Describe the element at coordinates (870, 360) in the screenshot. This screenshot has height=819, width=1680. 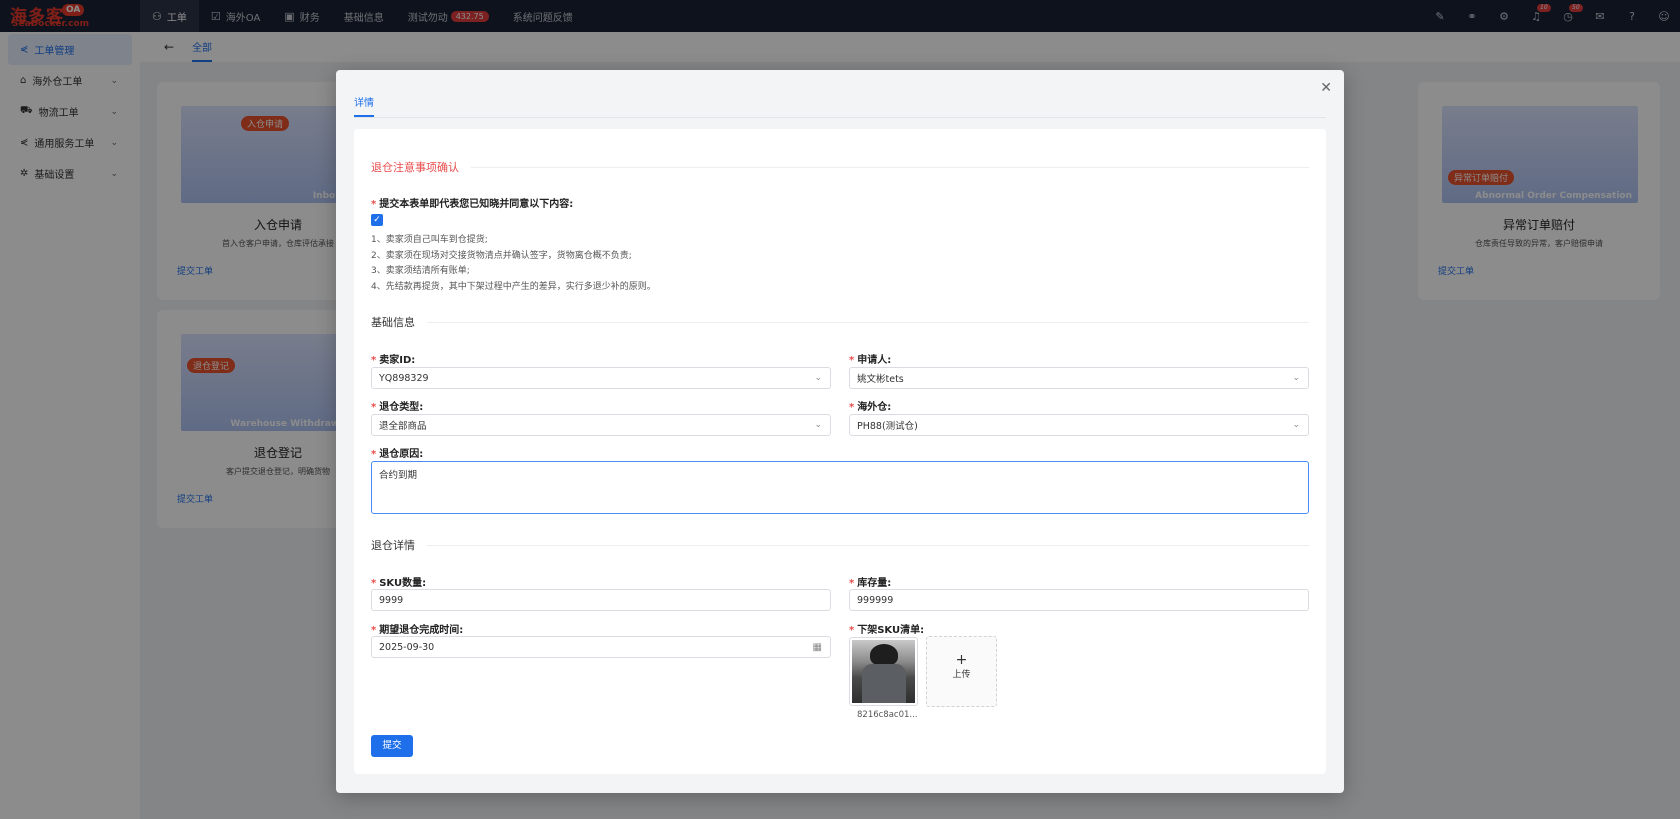
I see `applicant-label: * 申请人:` at that location.